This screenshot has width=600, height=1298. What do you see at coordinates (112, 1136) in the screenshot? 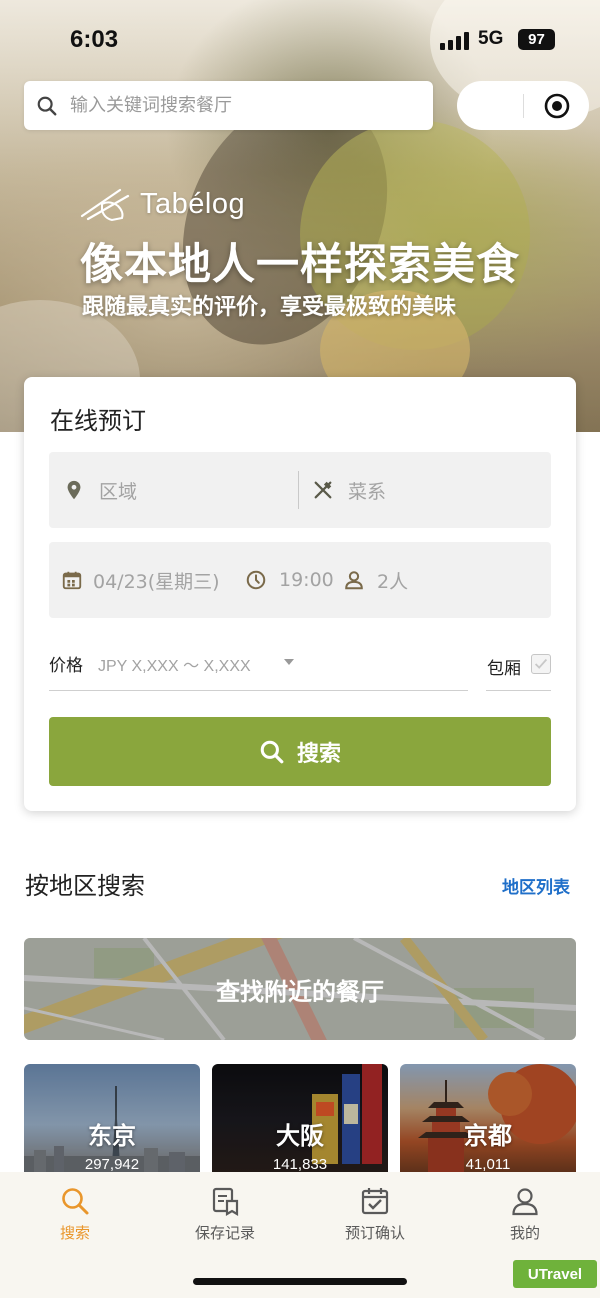
I see `city-name: 东京` at bounding box center [112, 1136].